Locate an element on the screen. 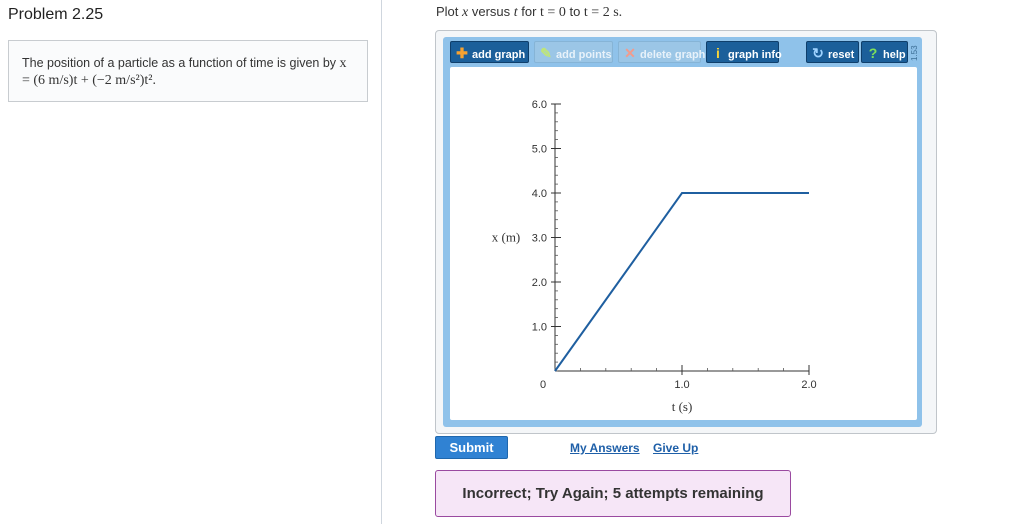  y-tick-label: 3.0 is located at coordinates (539, 239).